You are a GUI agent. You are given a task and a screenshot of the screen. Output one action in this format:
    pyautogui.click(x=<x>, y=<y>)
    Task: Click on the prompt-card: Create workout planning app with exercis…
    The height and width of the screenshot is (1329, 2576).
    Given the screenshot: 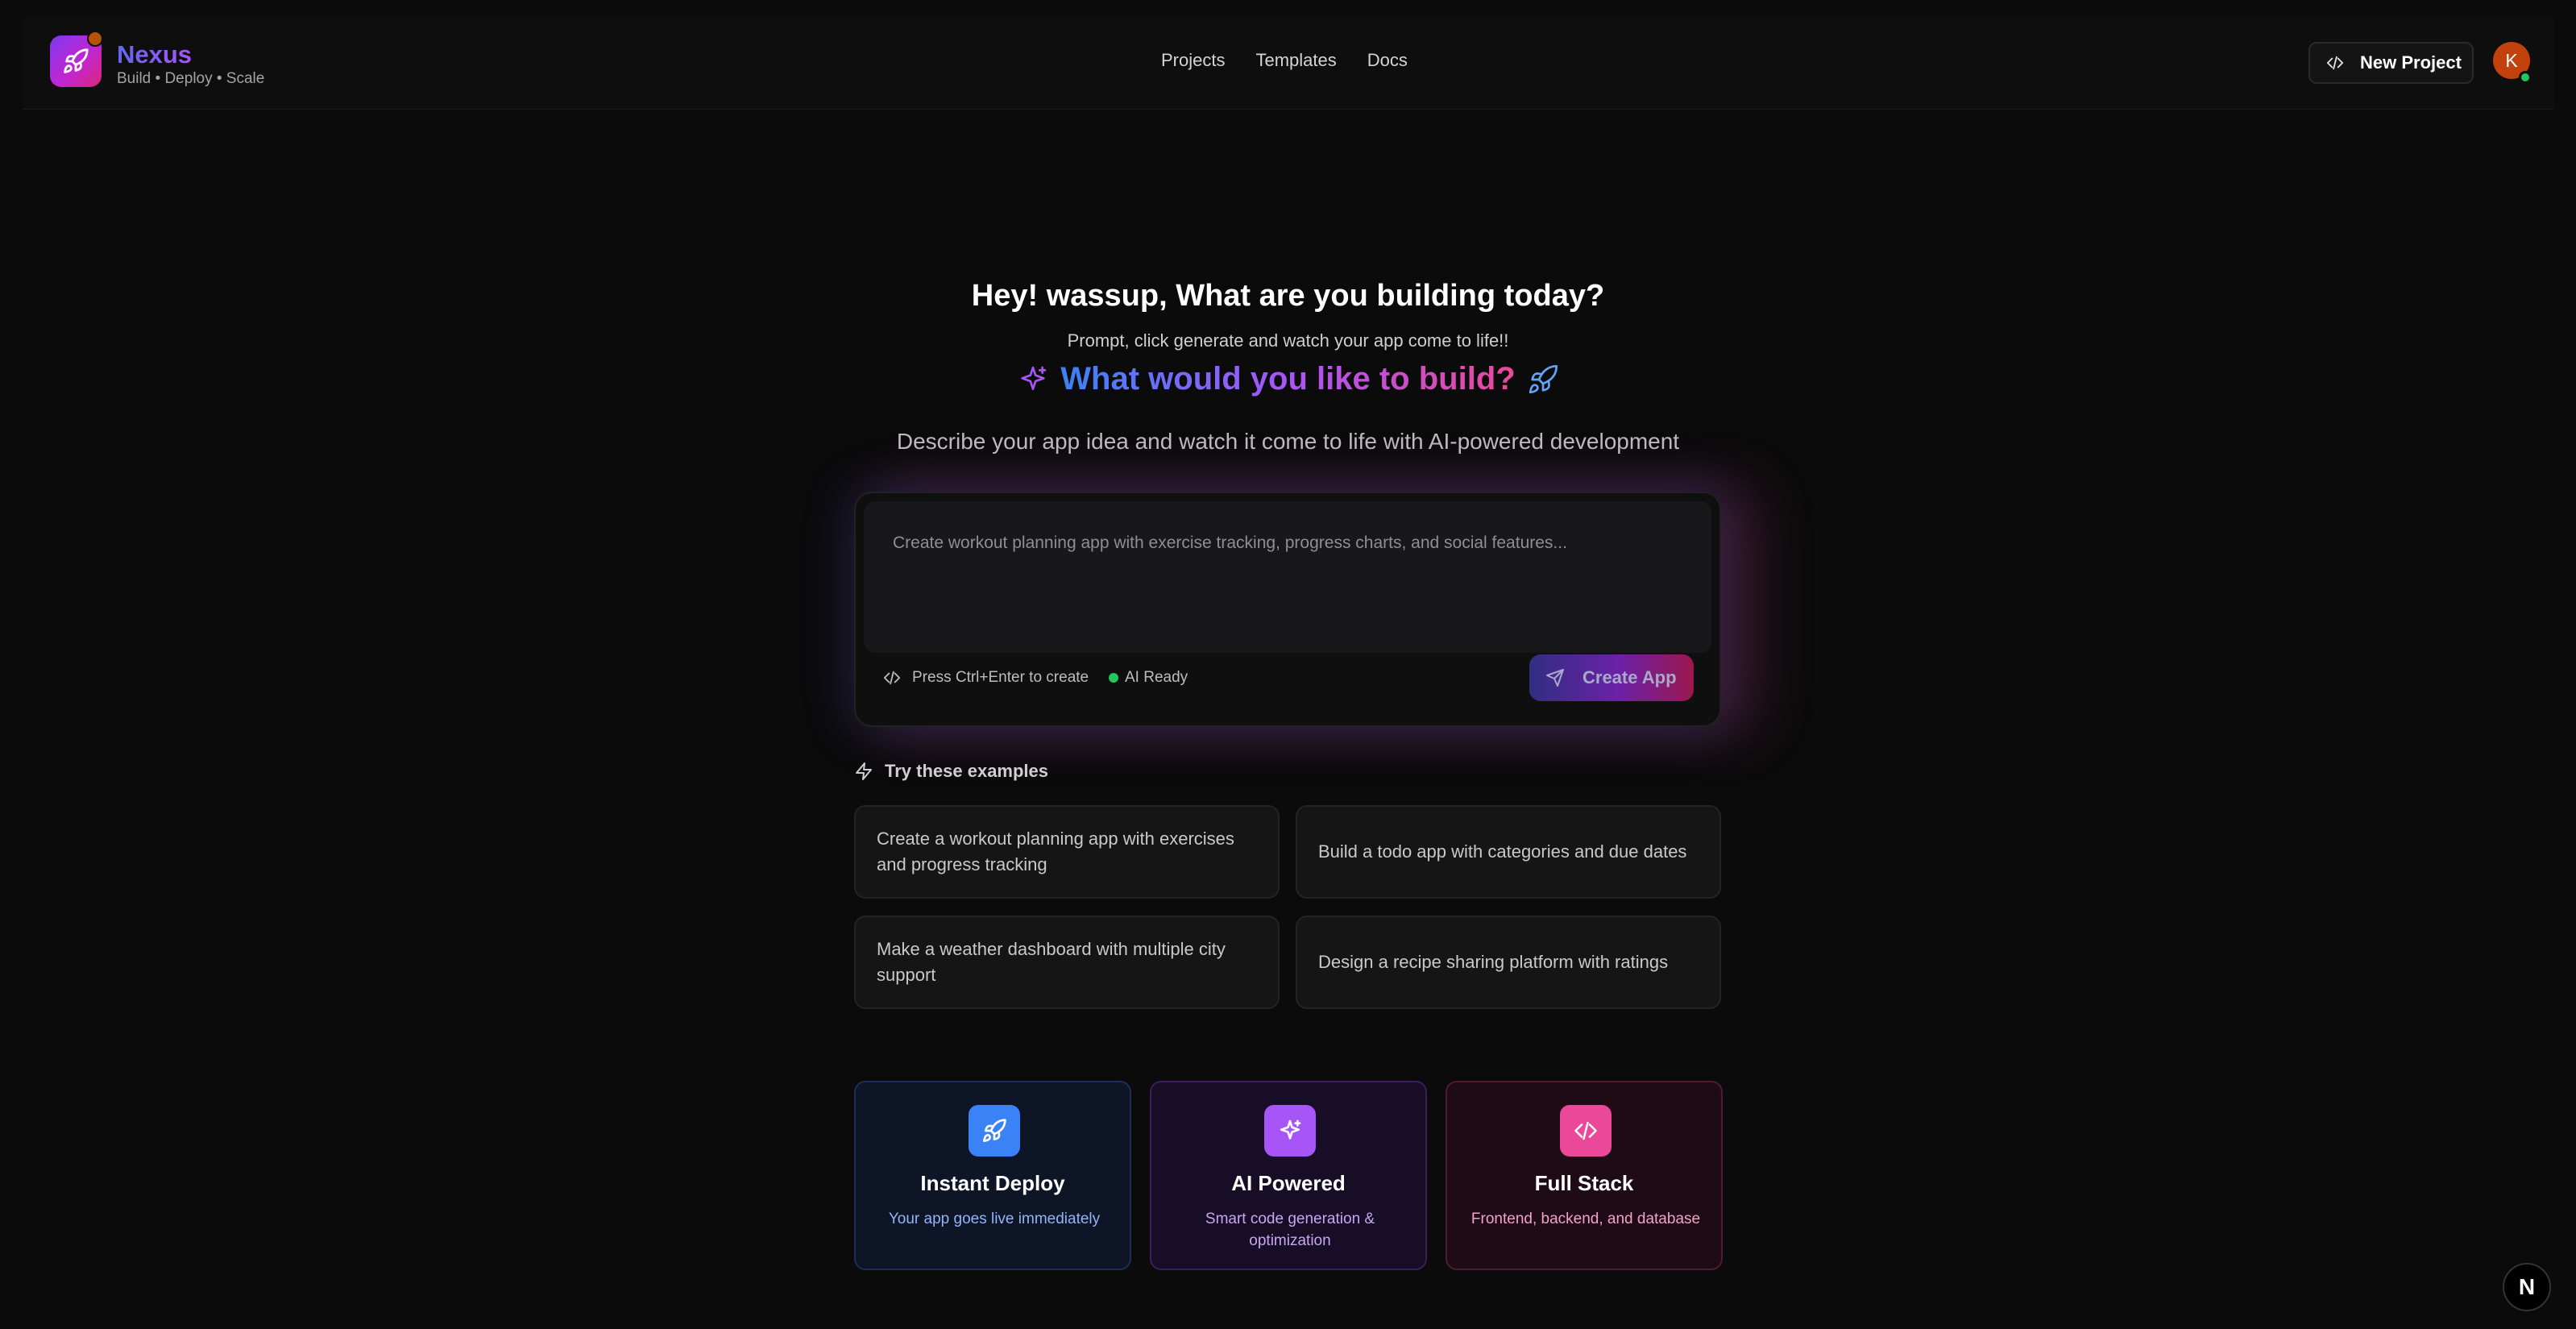 What is the action you would take?
    pyautogui.click(x=1287, y=609)
    